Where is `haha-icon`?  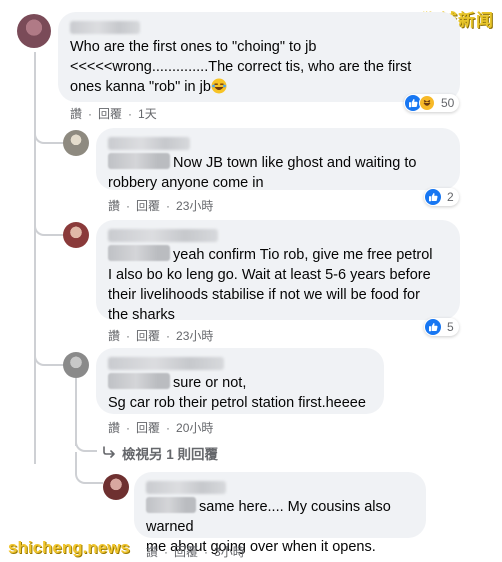 haha-icon is located at coordinates (427, 103).